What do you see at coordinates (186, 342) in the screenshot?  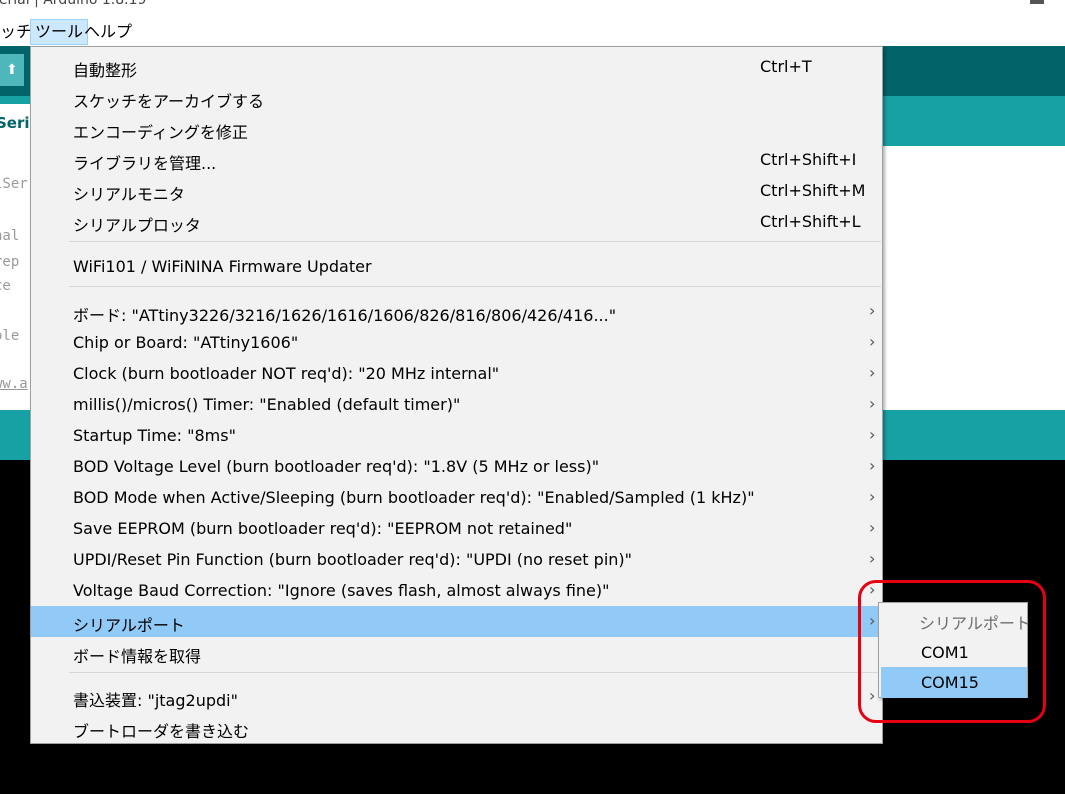 I see `menu-item-label: Chip or Board: "ATtiny1606"` at bounding box center [186, 342].